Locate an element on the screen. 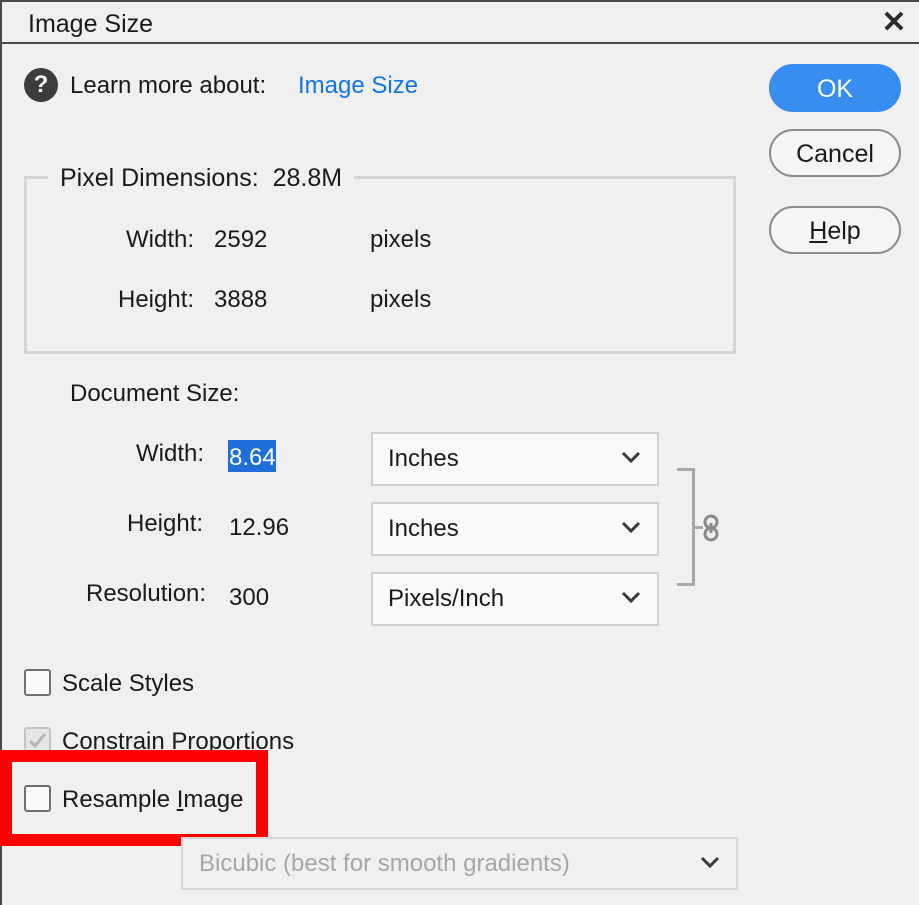 The width and height of the screenshot is (919, 905). resample-method-value: Bicubic (best for smooth gradients) is located at coordinates (384, 863).